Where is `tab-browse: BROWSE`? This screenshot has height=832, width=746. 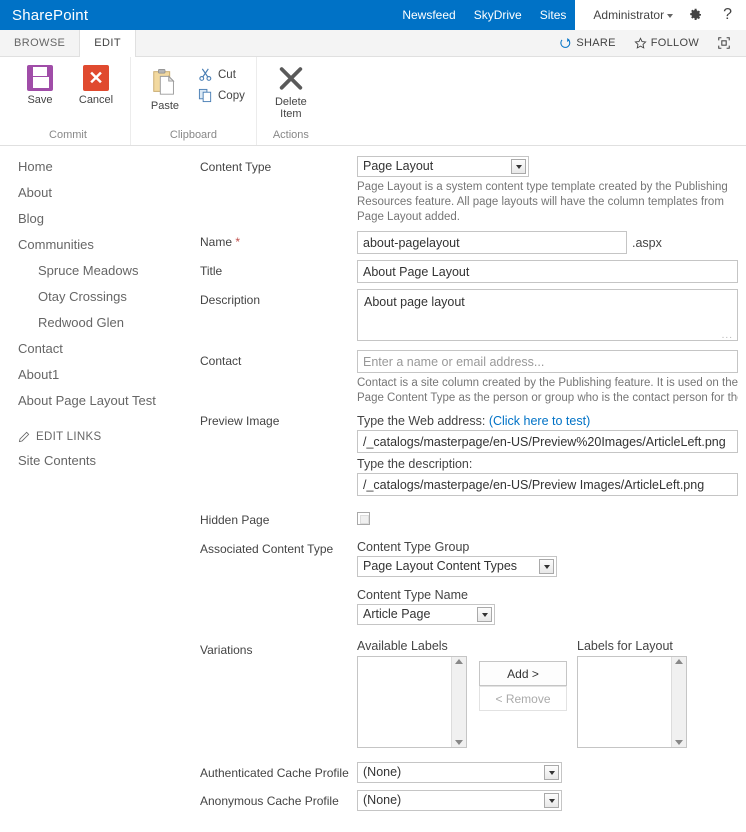
tab-browse: BROWSE is located at coordinates (39, 43).